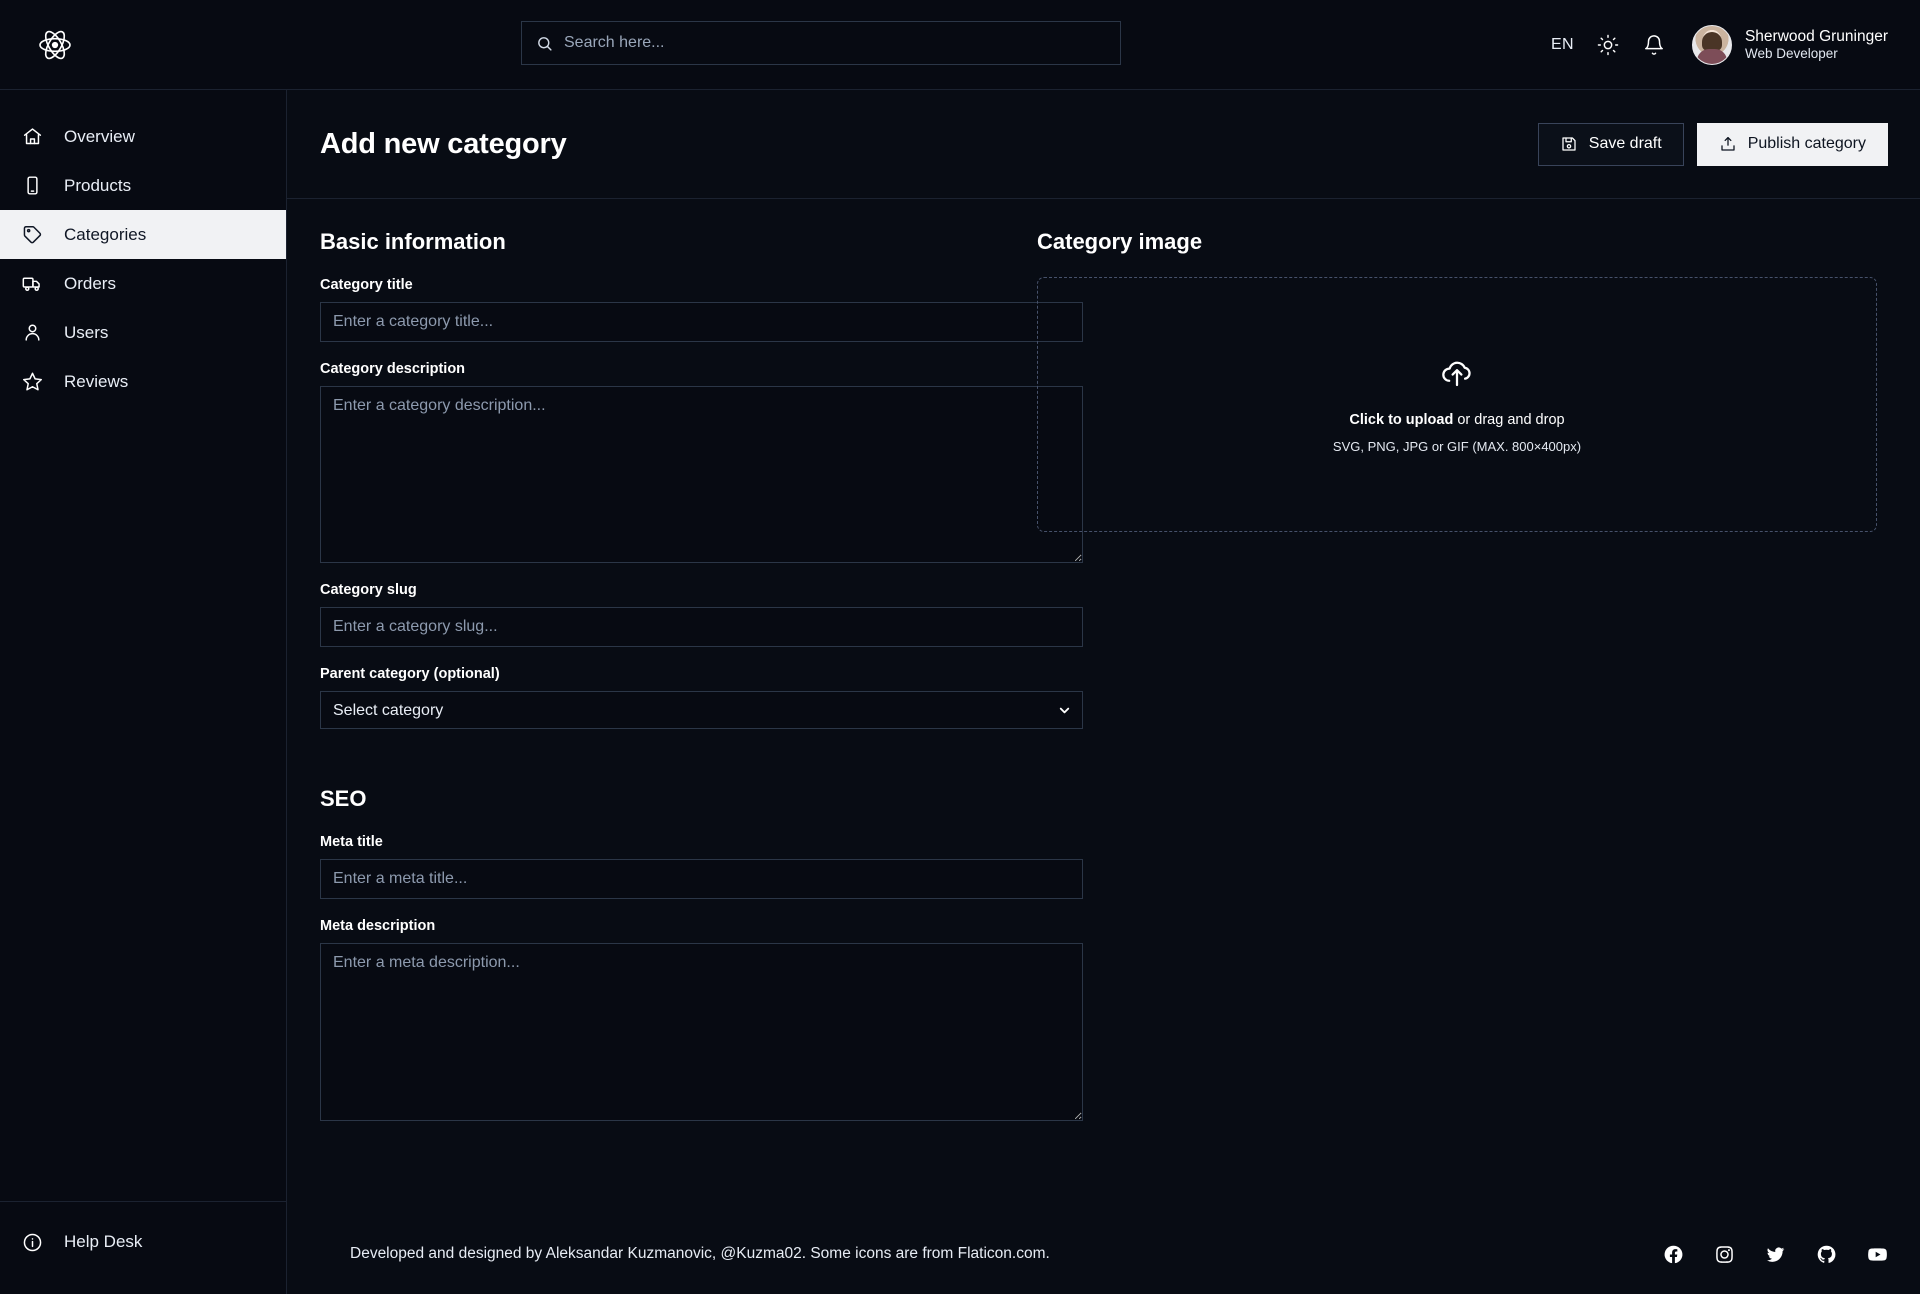  I want to click on page-header-actions: Save draft Publish category, so click(1712, 144).